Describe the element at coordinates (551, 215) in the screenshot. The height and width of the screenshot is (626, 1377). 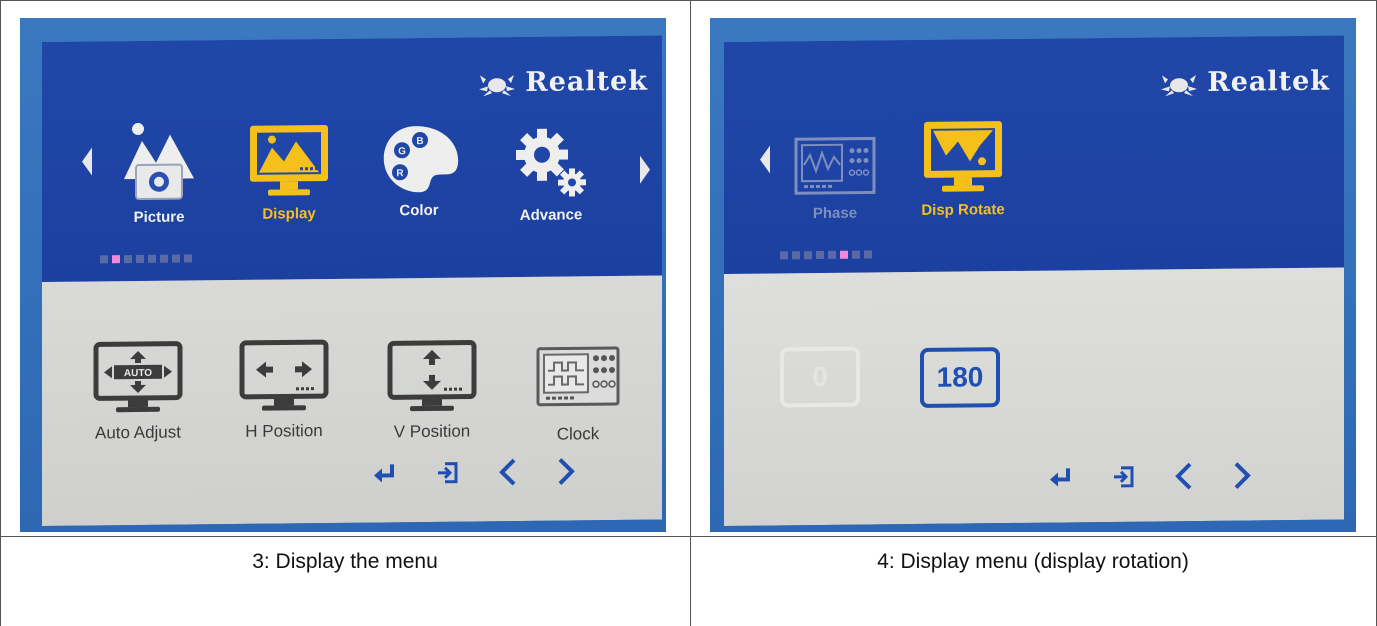
I see `menu-label-advance: Advance` at that location.